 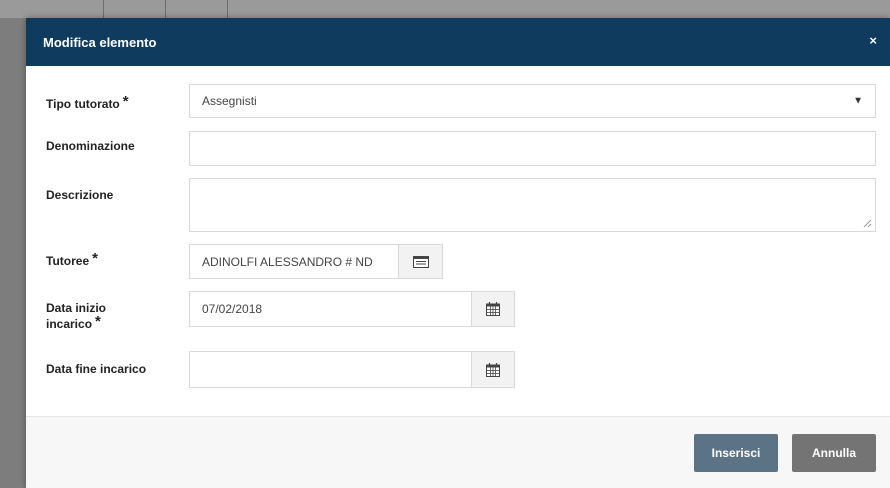 I want to click on tutoree-input: ADINOLFI ALESSANDRO # ND, so click(x=294, y=261).